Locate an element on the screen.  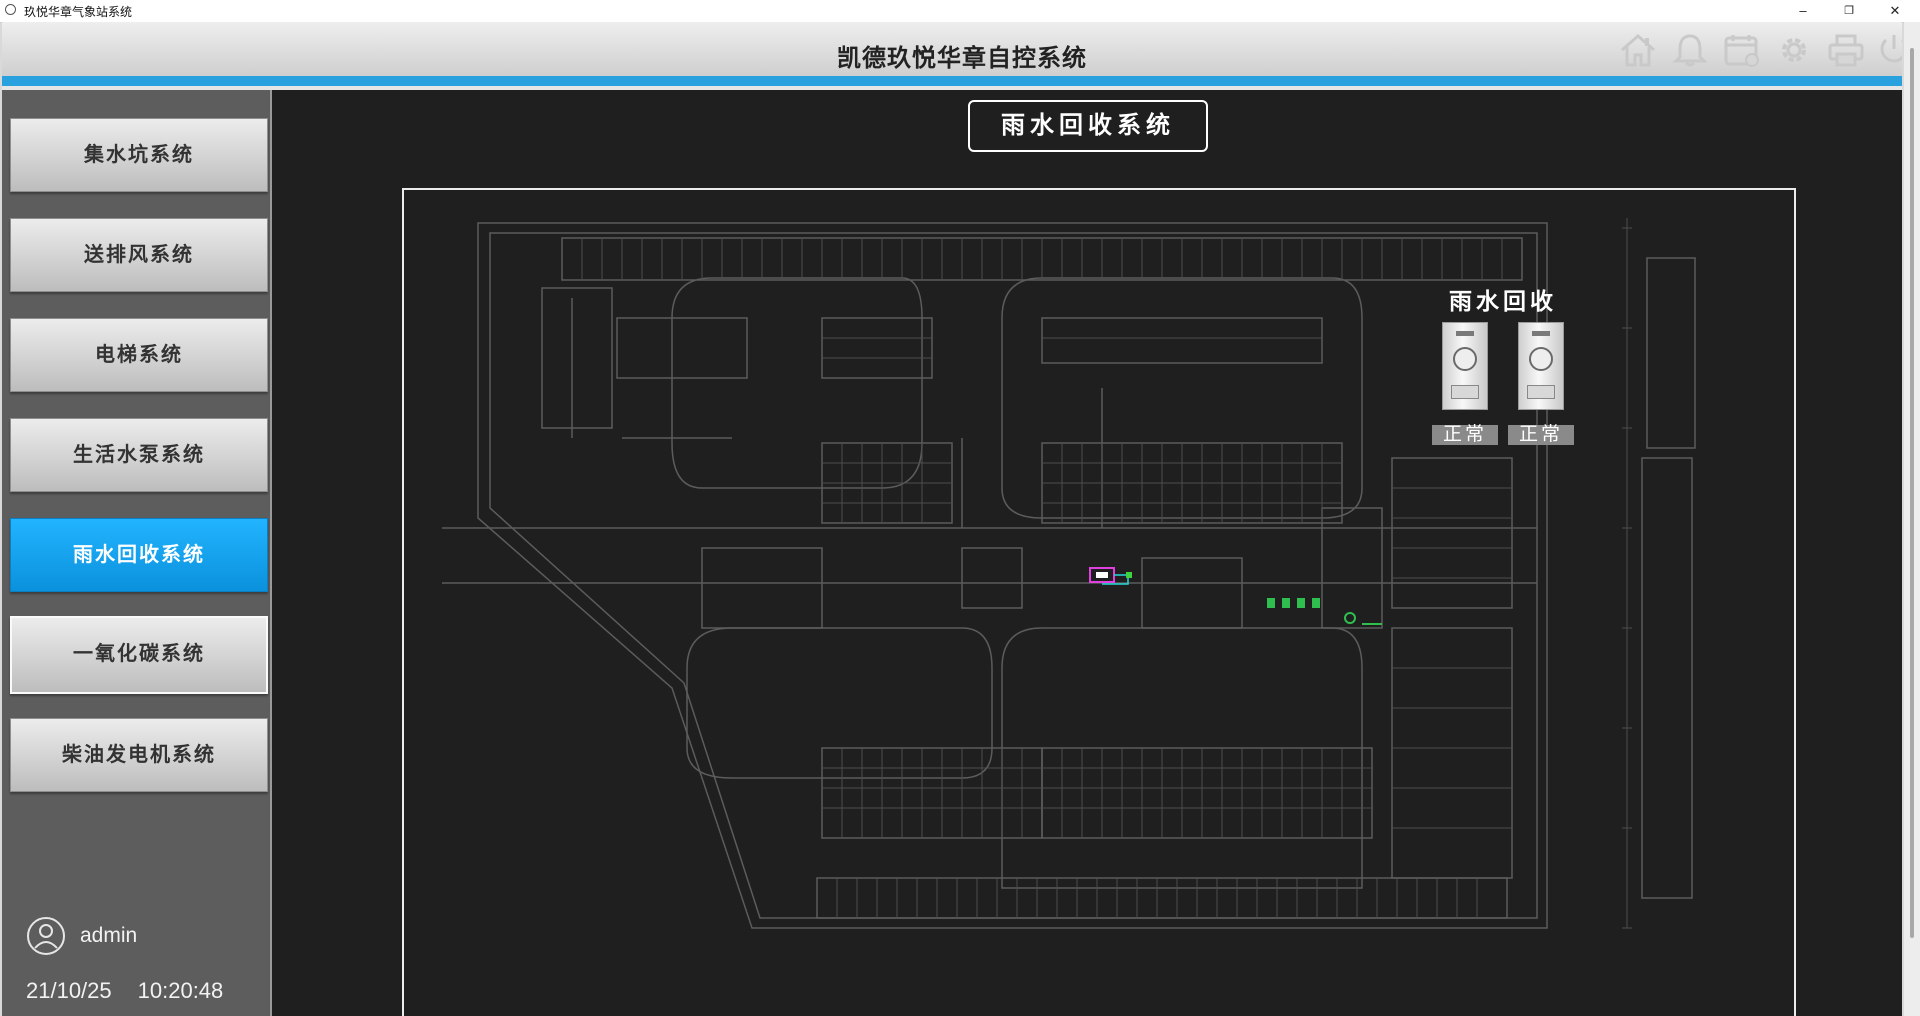
user-info: admin is located at coordinates (81, 936).